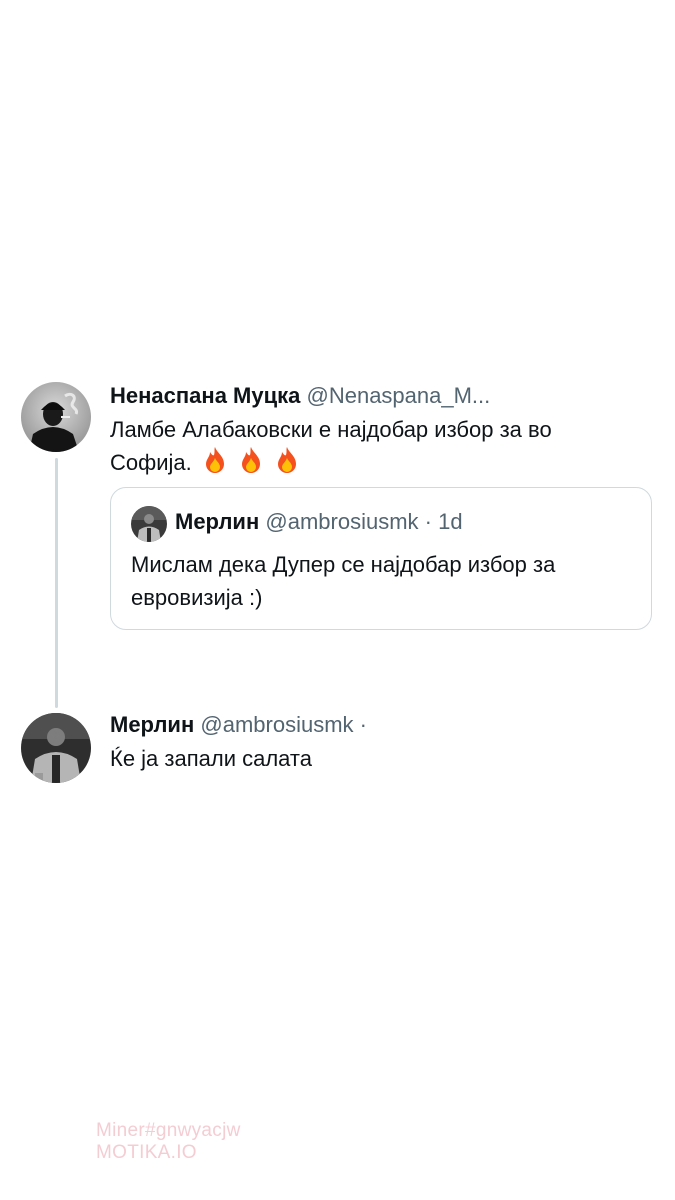  What do you see at coordinates (197, 597) in the screenshot?
I see `quoted-tweet-text-line2: евровизија :)` at bounding box center [197, 597].